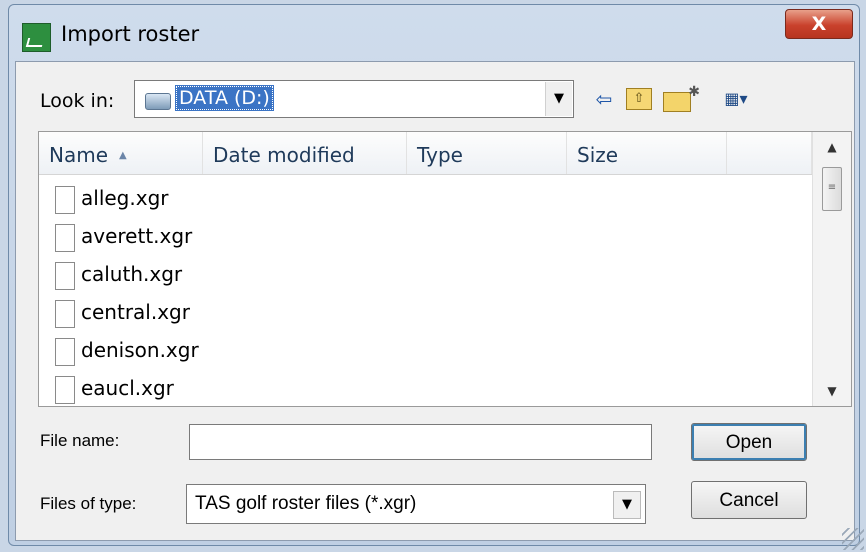 This screenshot has height=552, width=866. What do you see at coordinates (639, 99) in the screenshot?
I see `up-folder-icon: ⇧` at bounding box center [639, 99].